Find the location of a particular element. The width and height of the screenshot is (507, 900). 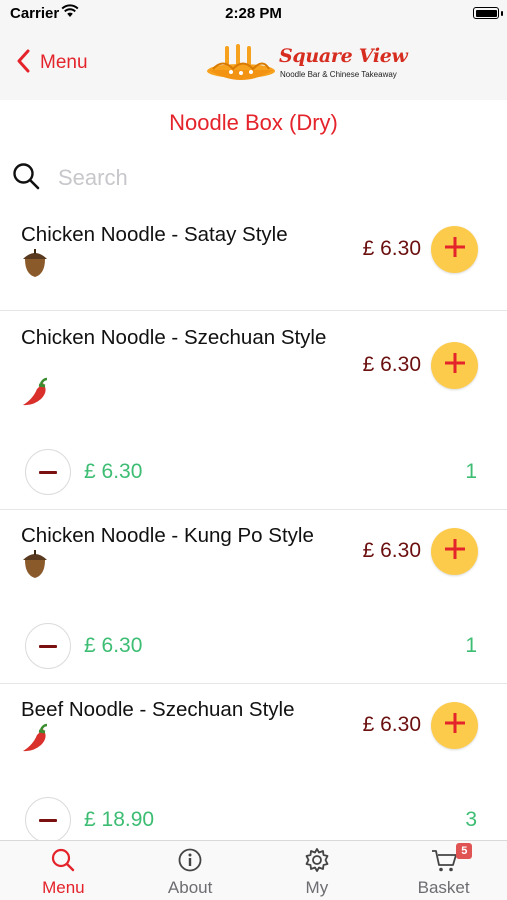

page-title: Noodle Box (Dry) is located at coordinates (253, 122).